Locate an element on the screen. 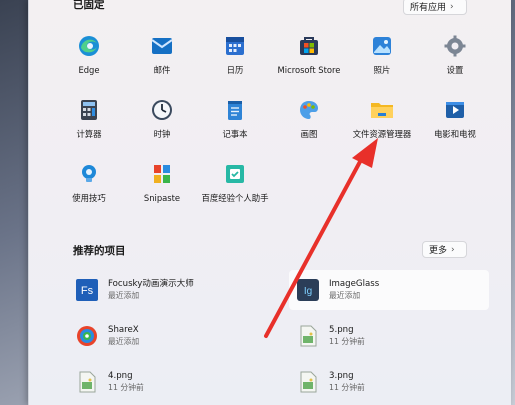 This screenshot has width=515, height=405. arrow-shaft is located at coordinates (314, 247).